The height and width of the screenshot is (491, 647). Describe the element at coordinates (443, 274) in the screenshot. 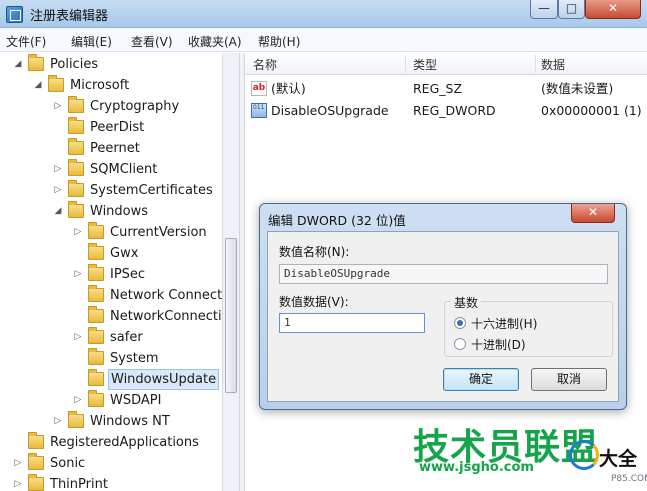

I see `value-name-field: DisableOSUpgrade` at that location.